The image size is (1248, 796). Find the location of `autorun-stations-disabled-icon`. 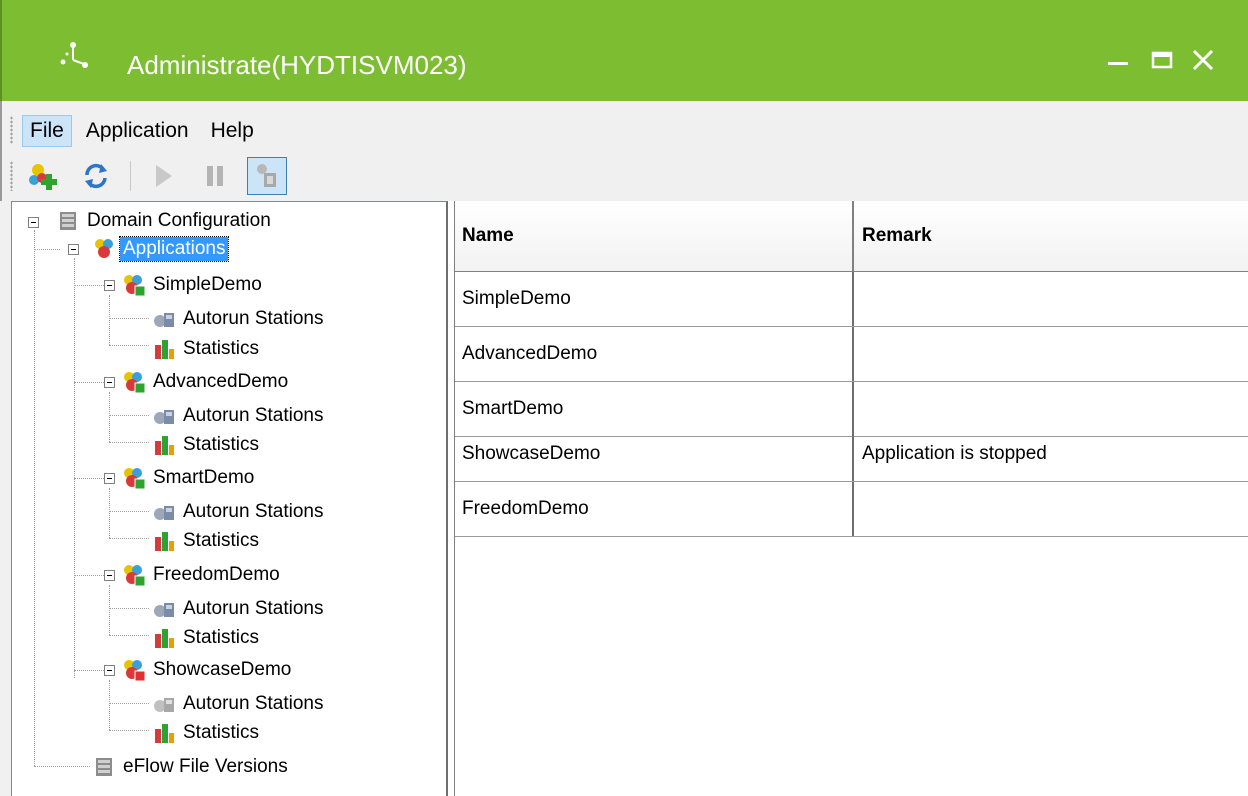

autorun-stations-disabled-icon is located at coordinates (164, 705).